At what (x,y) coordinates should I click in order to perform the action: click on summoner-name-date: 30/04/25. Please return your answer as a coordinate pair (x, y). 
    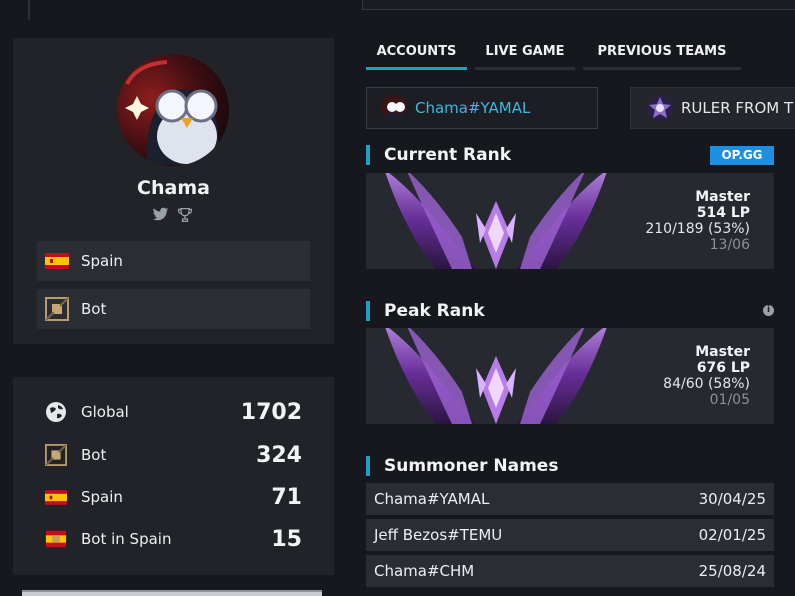
    Looking at the image, I should click on (732, 499).